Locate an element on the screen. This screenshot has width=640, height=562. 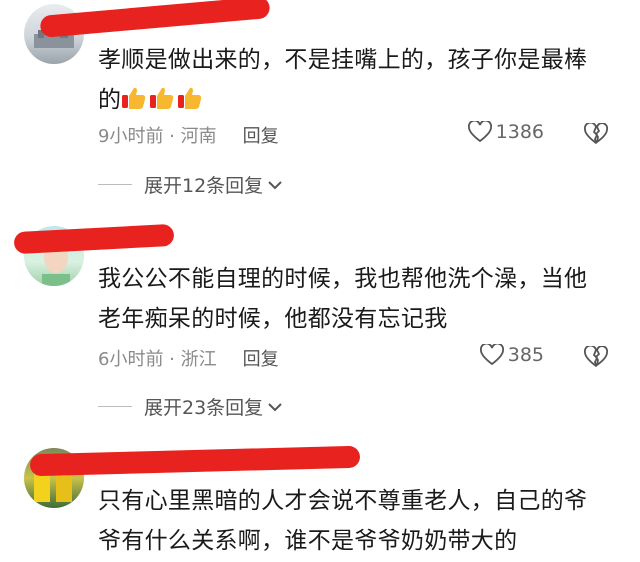
comment-text: 我公公不能自理的时候，我也帮他洗个澡，当他 老年痴呆的时候，他都没有忘记我 is located at coordinates (358, 299).